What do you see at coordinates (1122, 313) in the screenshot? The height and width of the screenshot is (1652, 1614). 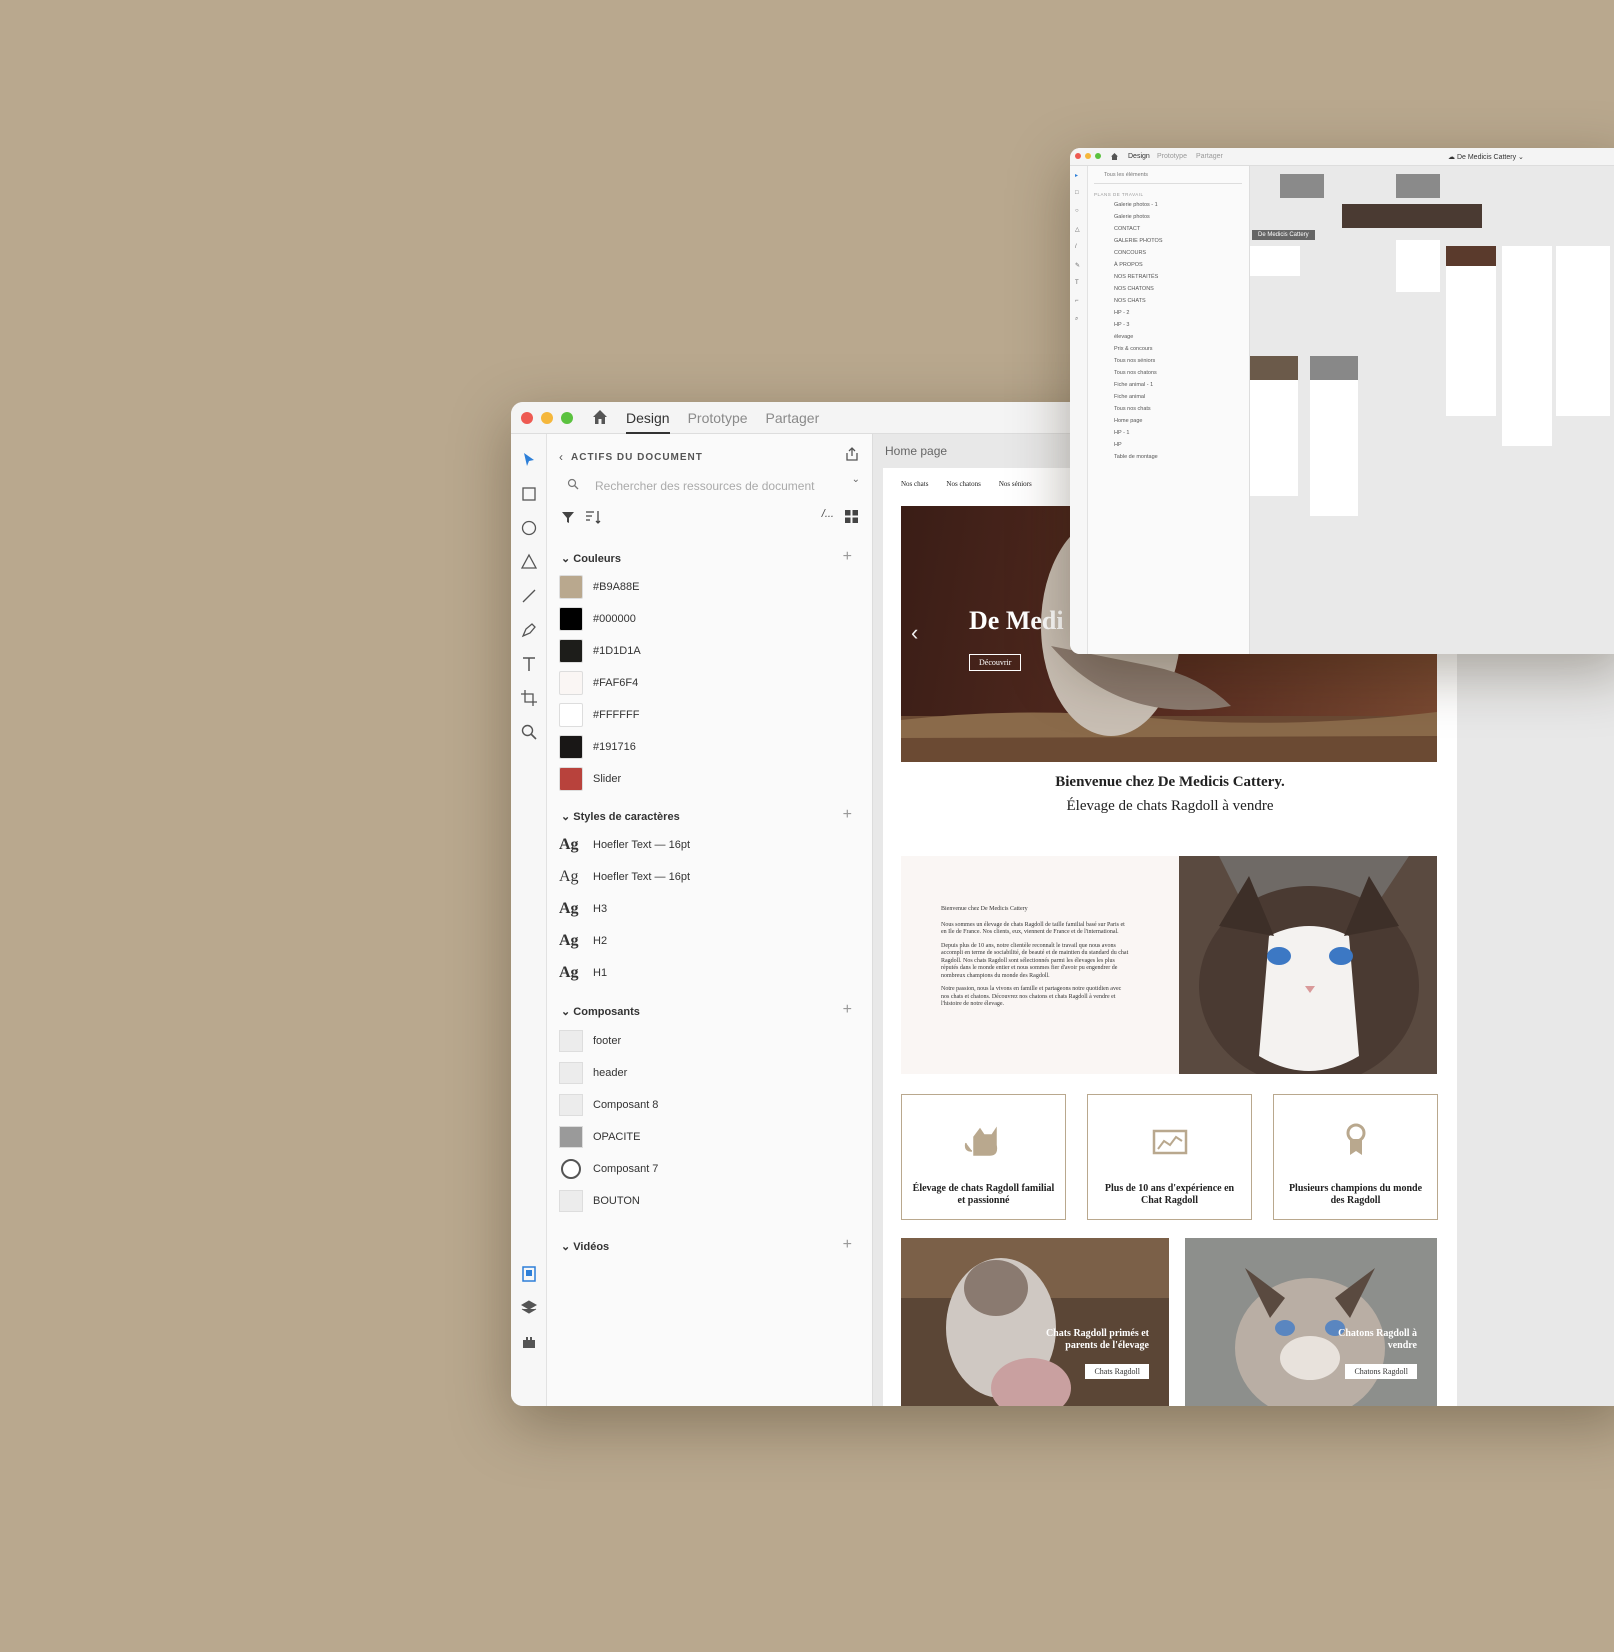 I see `layer-item: HP - 2` at bounding box center [1122, 313].